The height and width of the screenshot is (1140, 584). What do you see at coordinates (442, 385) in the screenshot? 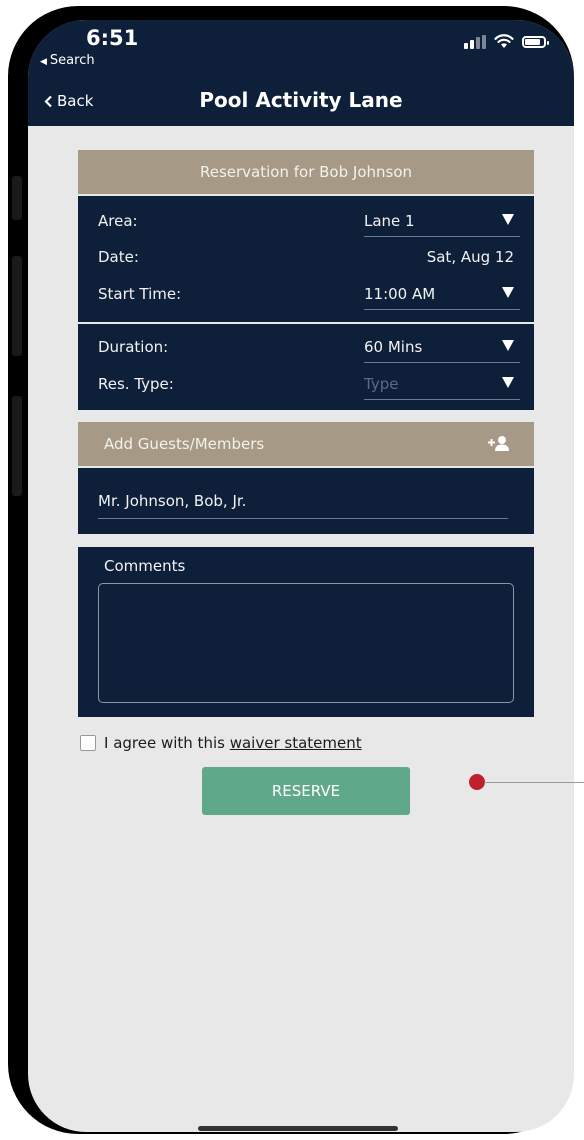
I see `res-type-dropdown: Type` at bounding box center [442, 385].